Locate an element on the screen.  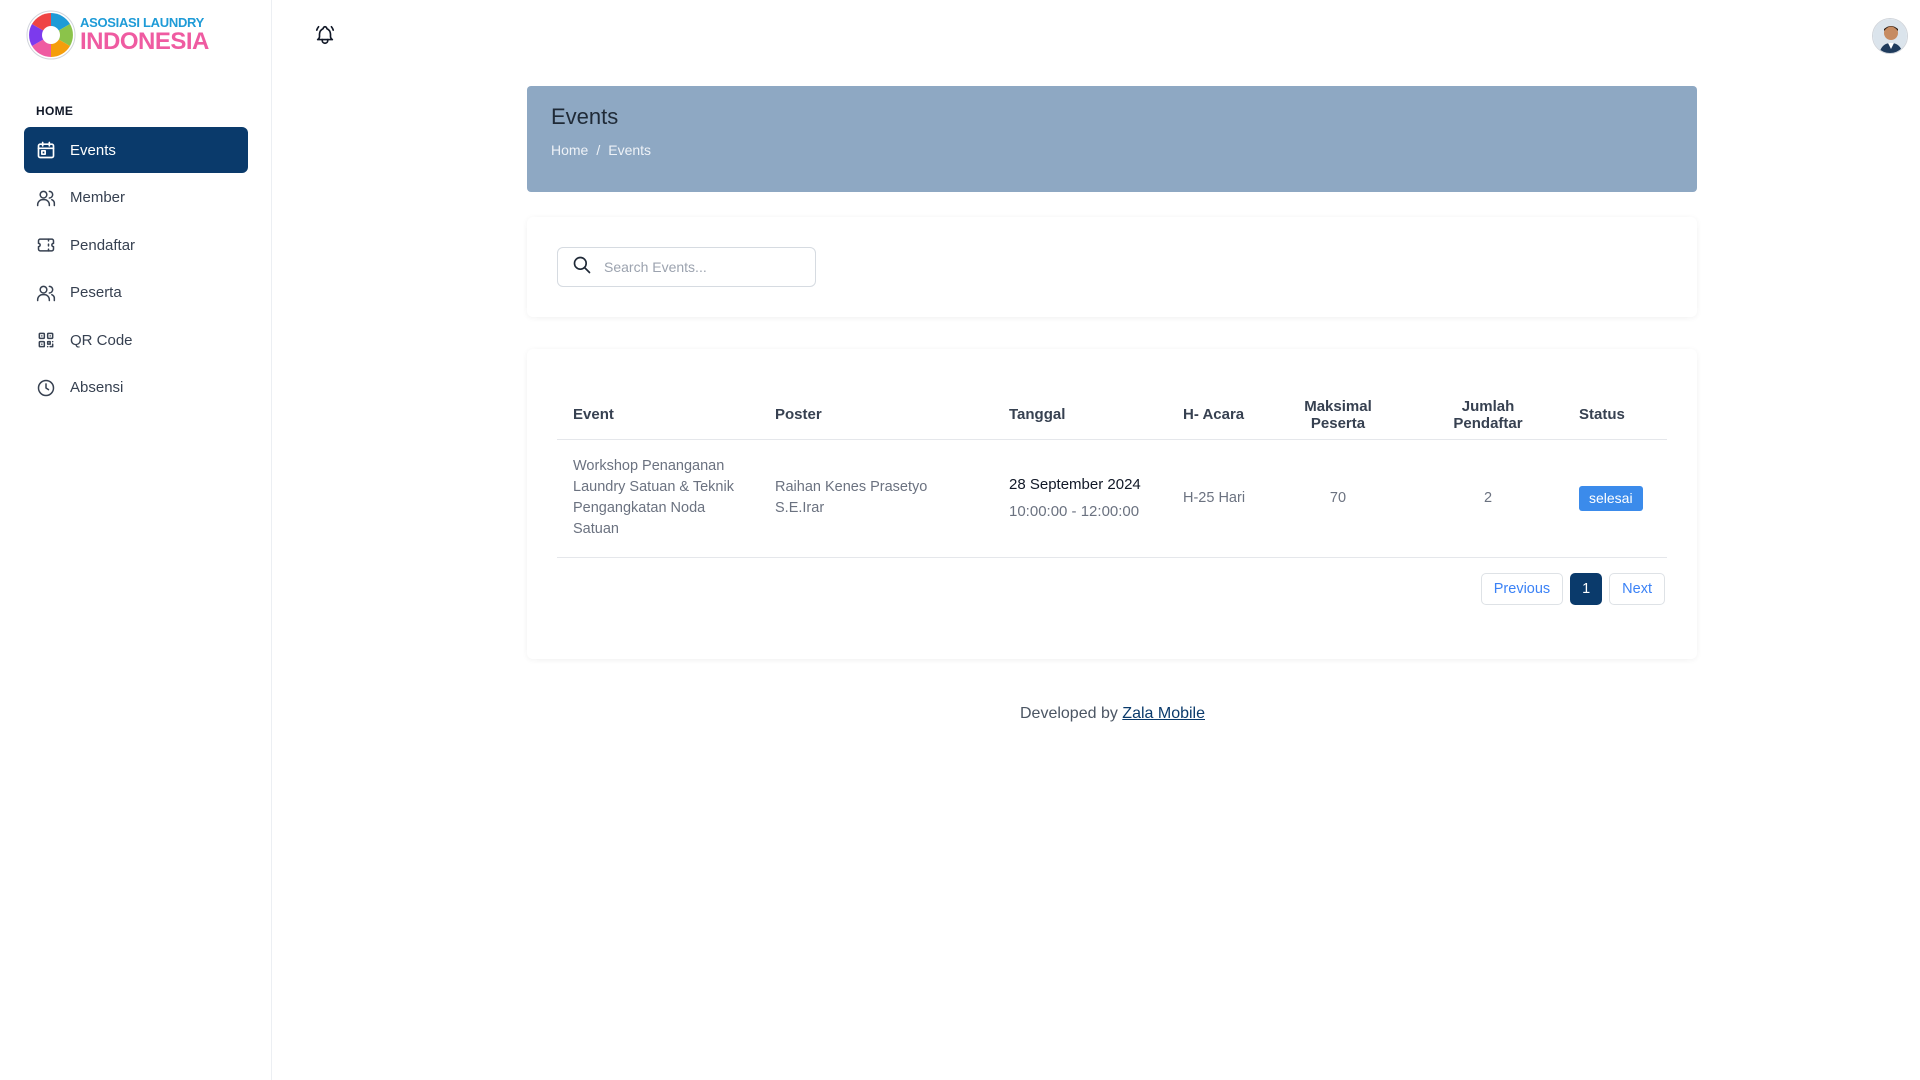
search-box is located at coordinates (686, 267).